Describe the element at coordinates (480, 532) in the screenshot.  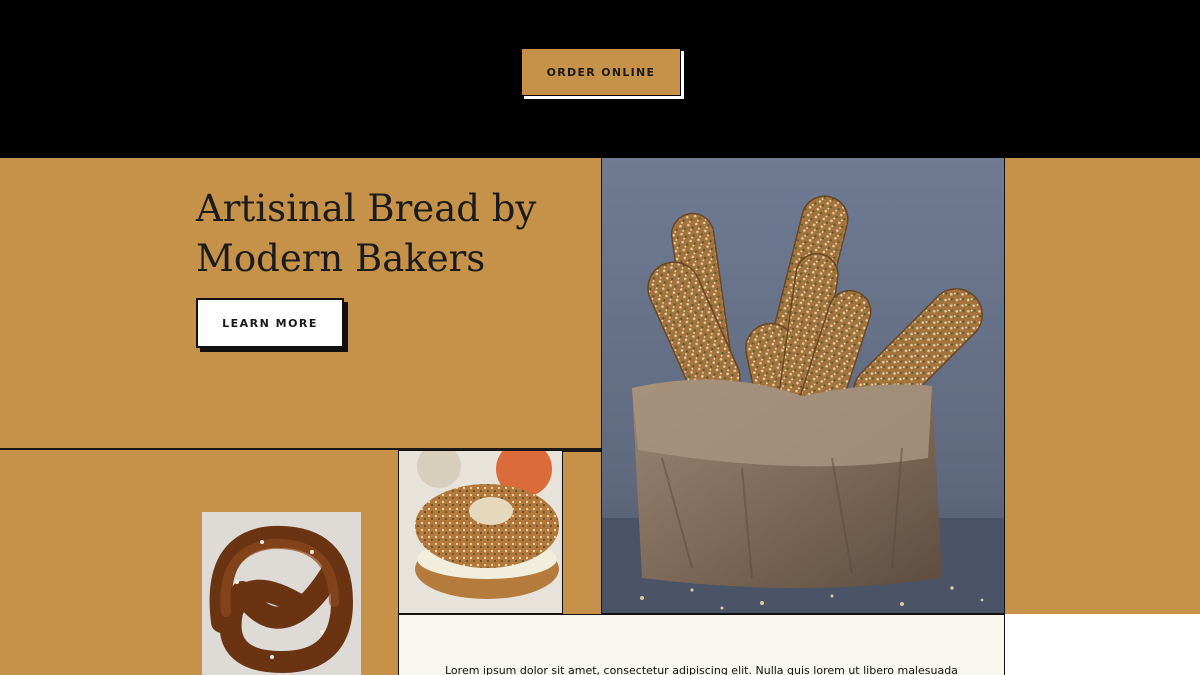
I see `bagel-photo` at that location.